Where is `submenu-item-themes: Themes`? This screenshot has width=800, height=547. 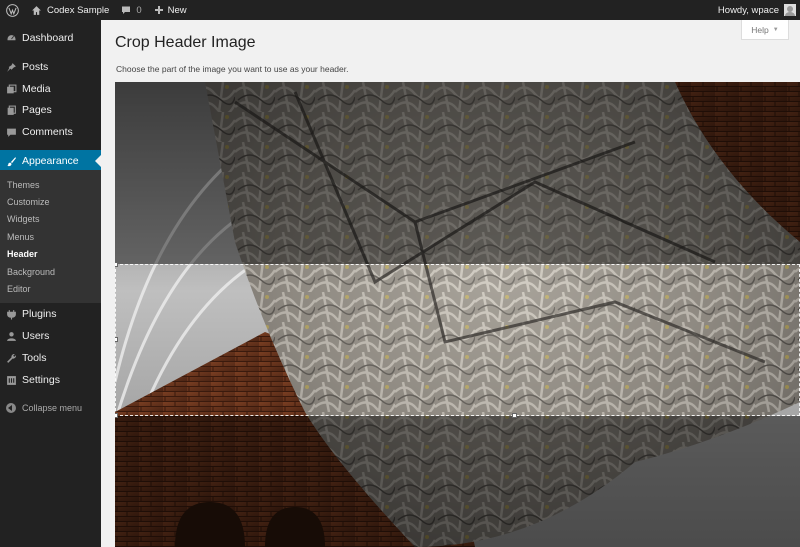 submenu-item-themes: Themes is located at coordinates (23, 185).